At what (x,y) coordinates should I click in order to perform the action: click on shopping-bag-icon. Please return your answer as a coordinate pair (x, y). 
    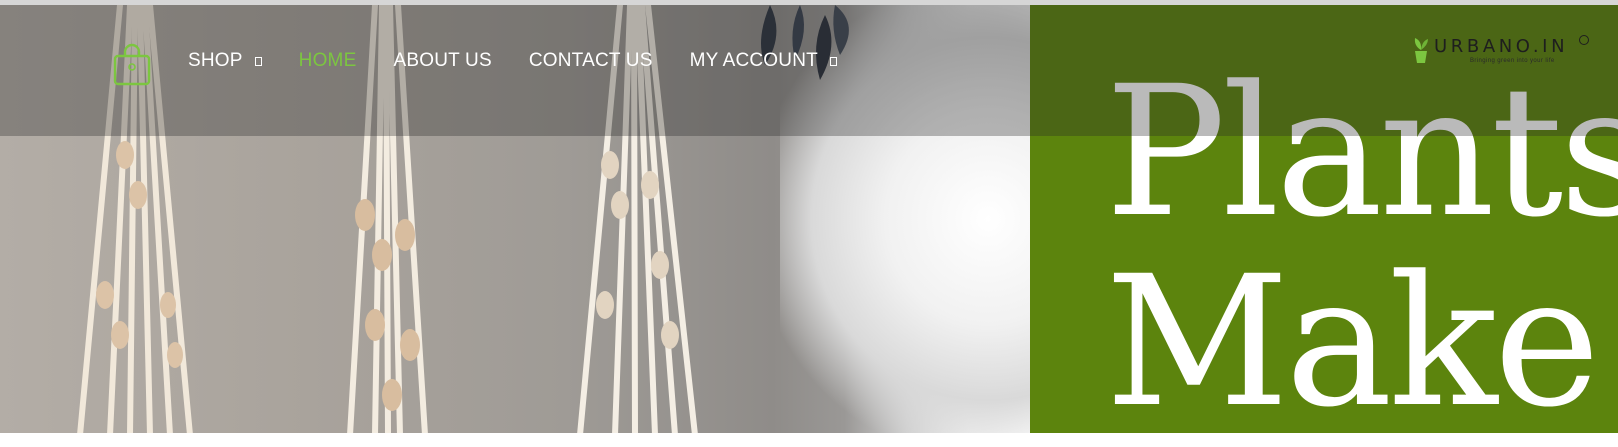
    Looking at the image, I should click on (132, 64).